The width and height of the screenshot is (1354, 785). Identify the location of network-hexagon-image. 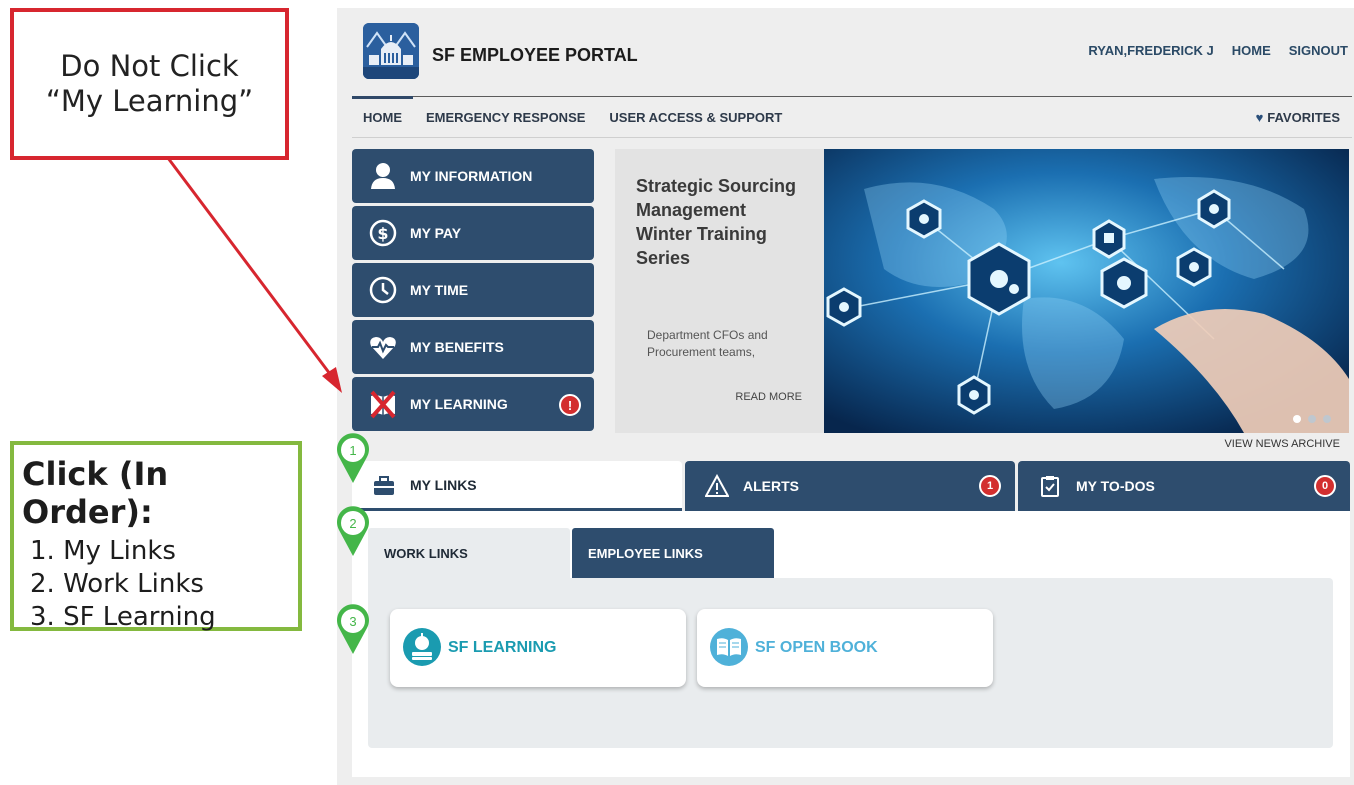
(1086, 291).